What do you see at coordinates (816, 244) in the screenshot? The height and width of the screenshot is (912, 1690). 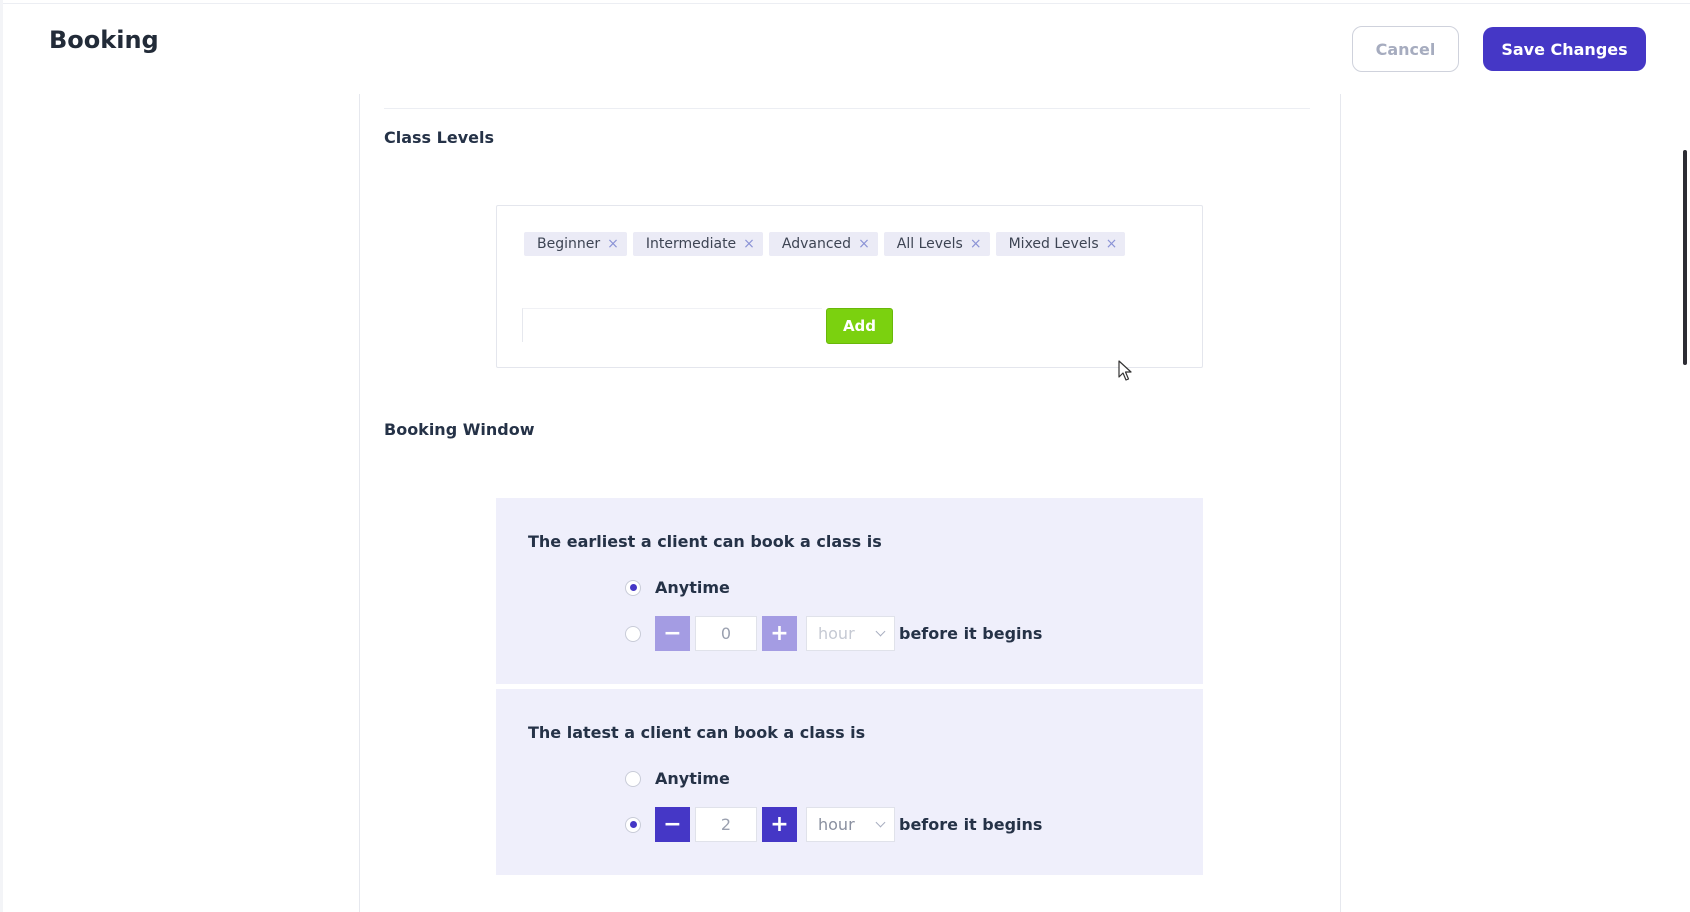 I see `level-chip-label: Advanced` at bounding box center [816, 244].